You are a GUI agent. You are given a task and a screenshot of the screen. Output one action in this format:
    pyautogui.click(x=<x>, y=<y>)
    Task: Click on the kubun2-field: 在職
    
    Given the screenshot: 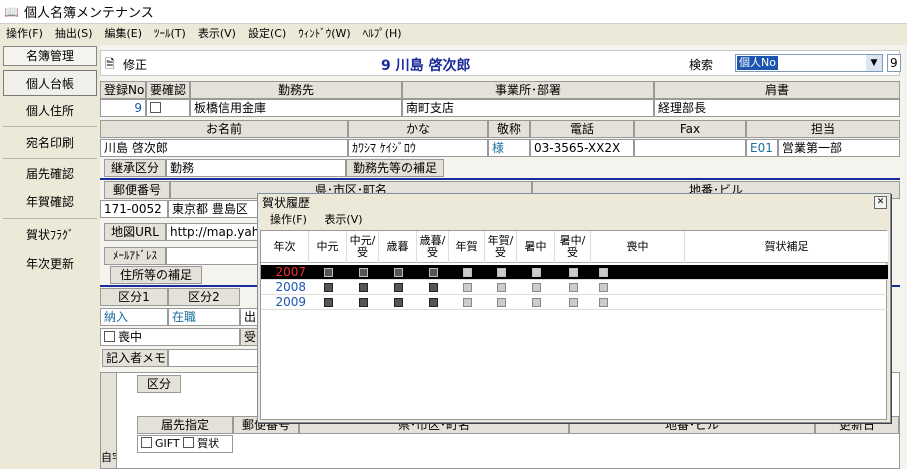 What is the action you would take?
    pyautogui.click(x=204, y=317)
    